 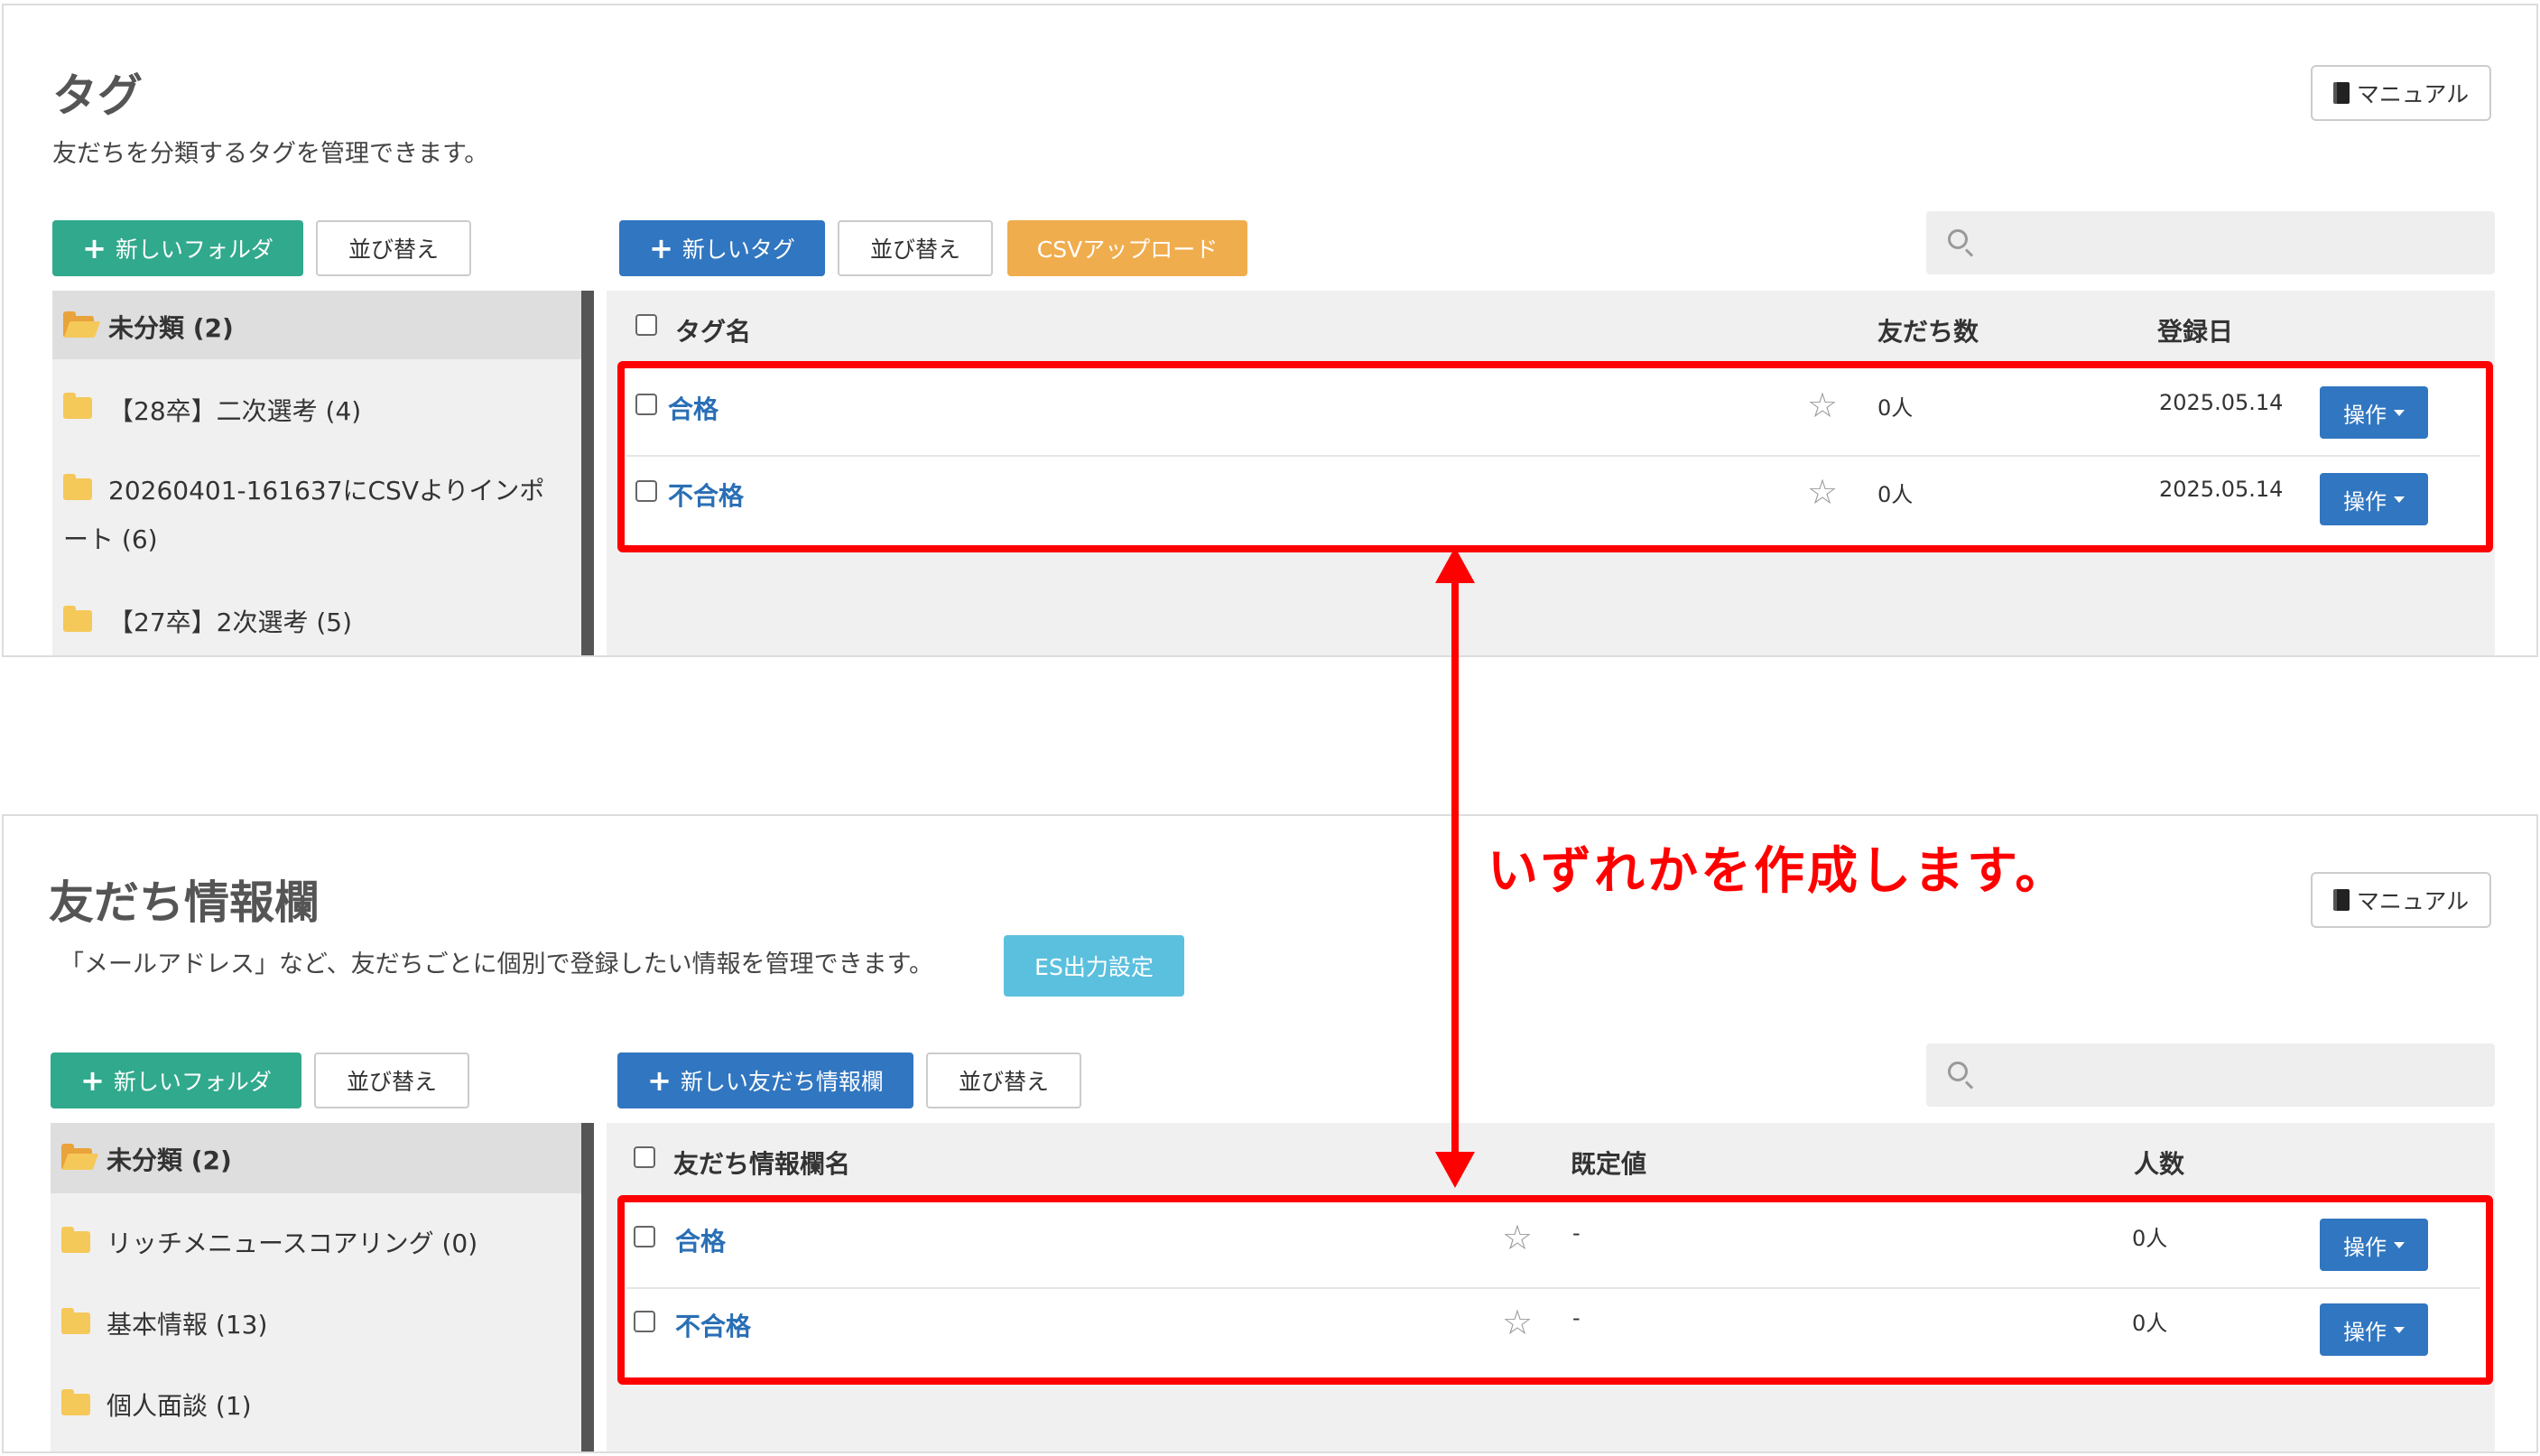 What do you see at coordinates (316, 1322) in the screenshot?
I see `sidebar-item-folder: 基本情報 (13)` at bounding box center [316, 1322].